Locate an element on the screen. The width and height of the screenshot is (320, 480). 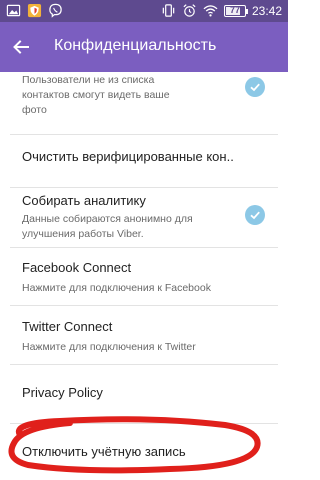
setting-subtitle-line: фото is located at coordinates (34, 110).